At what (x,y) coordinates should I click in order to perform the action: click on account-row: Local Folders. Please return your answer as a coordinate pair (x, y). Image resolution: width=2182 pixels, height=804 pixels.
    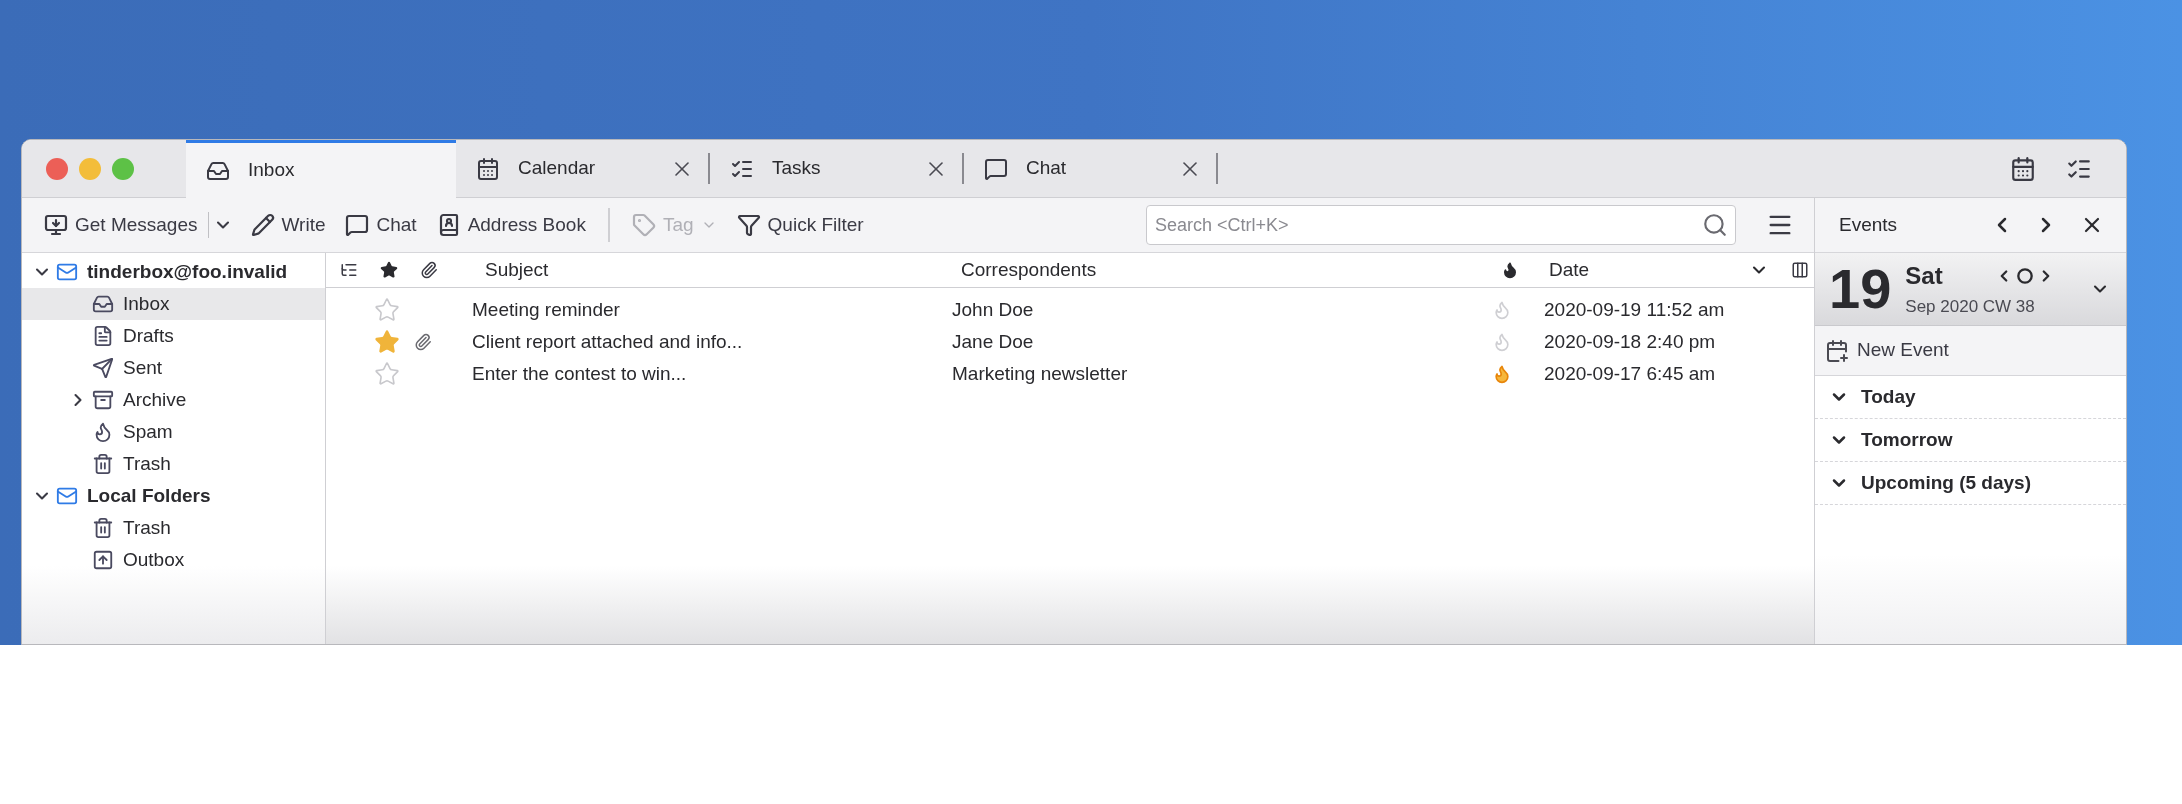
    Looking at the image, I should click on (173, 496).